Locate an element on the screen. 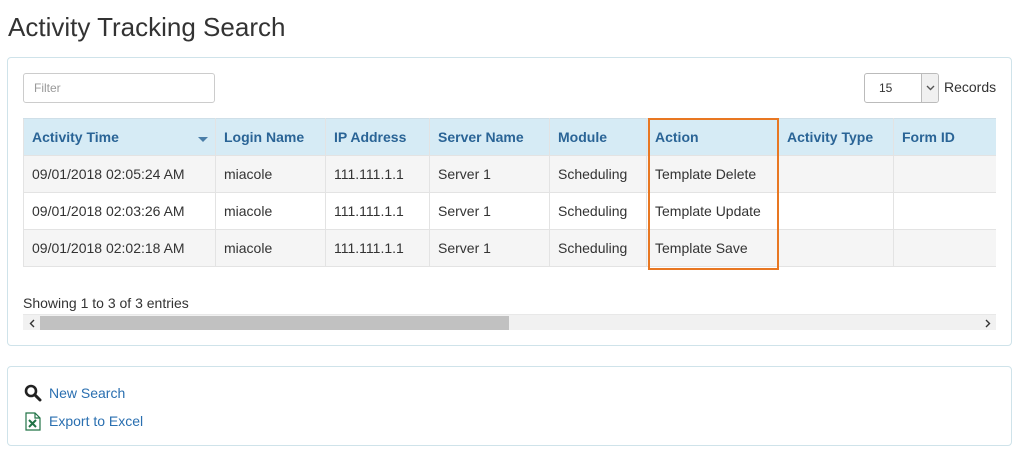  search-icon is located at coordinates (33, 393).